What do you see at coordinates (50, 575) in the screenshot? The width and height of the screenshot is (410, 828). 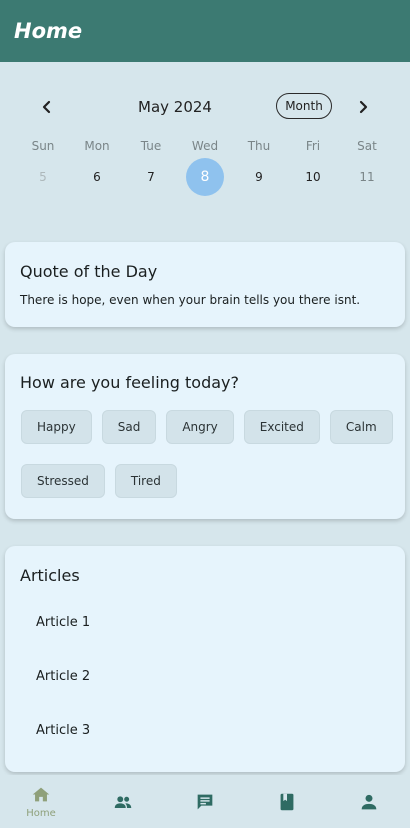 I see `articles-title: Articles` at bounding box center [50, 575].